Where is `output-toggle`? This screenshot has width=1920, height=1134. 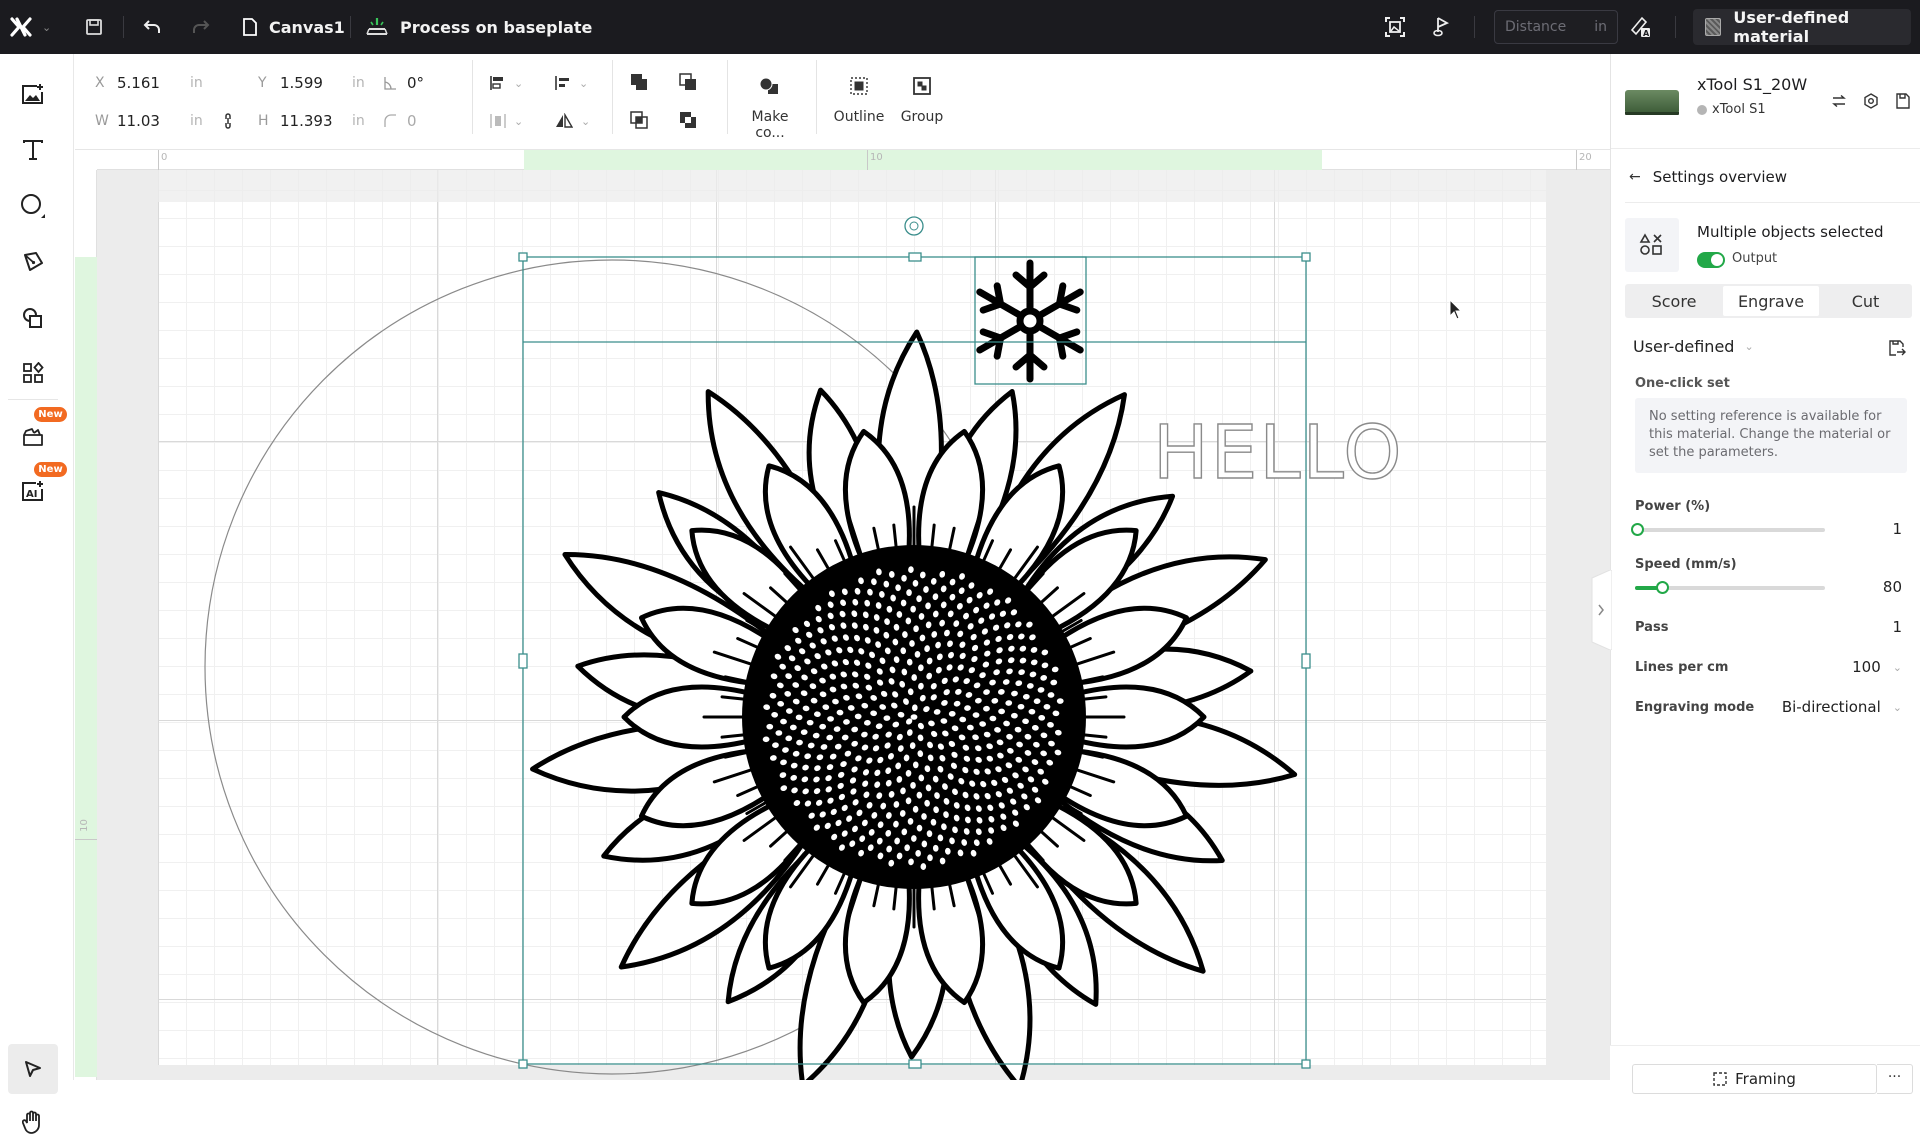
output-toggle is located at coordinates (1711, 260).